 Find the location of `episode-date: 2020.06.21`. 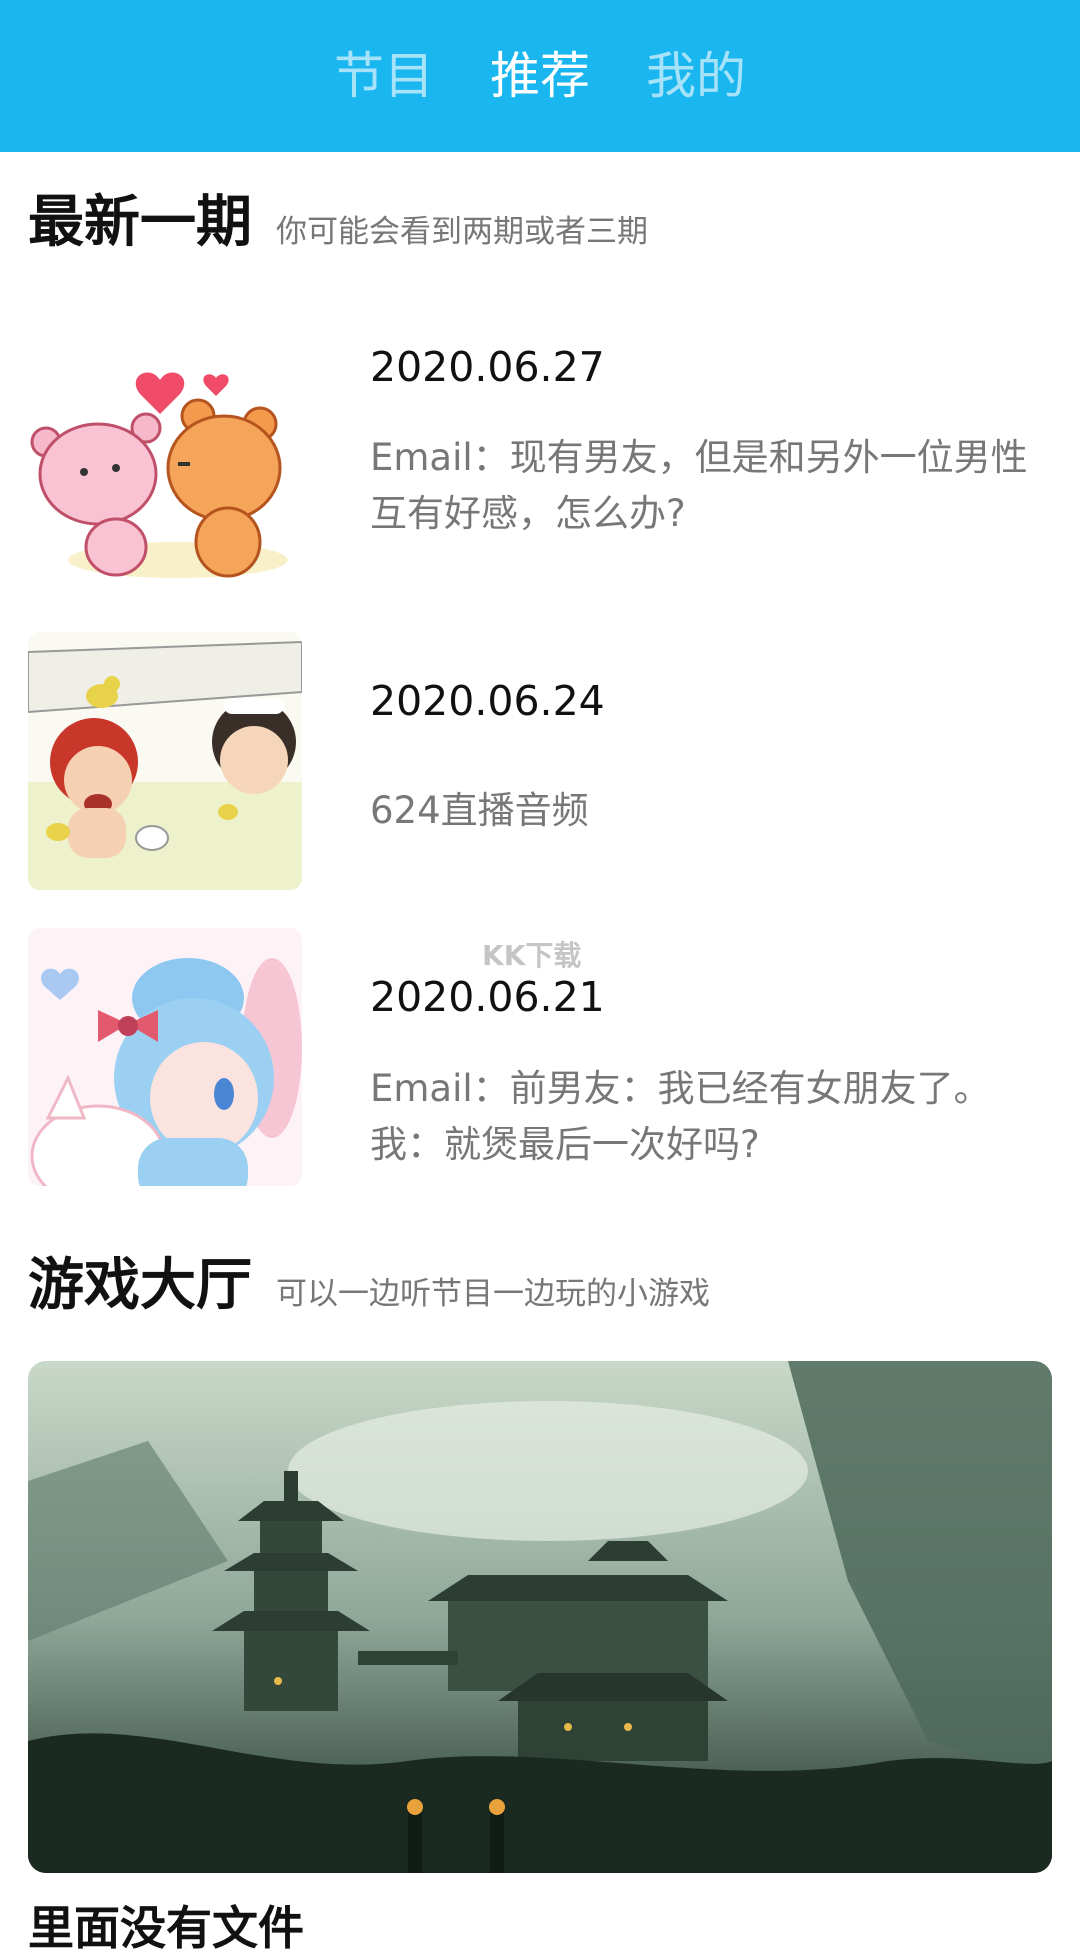

episode-date: 2020.06.21 is located at coordinates (487, 997).